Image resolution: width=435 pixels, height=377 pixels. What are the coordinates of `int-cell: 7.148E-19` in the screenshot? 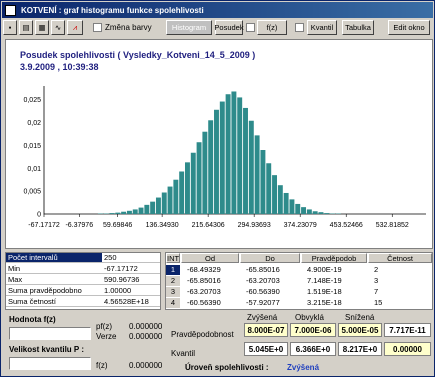 It's located at (324, 280).